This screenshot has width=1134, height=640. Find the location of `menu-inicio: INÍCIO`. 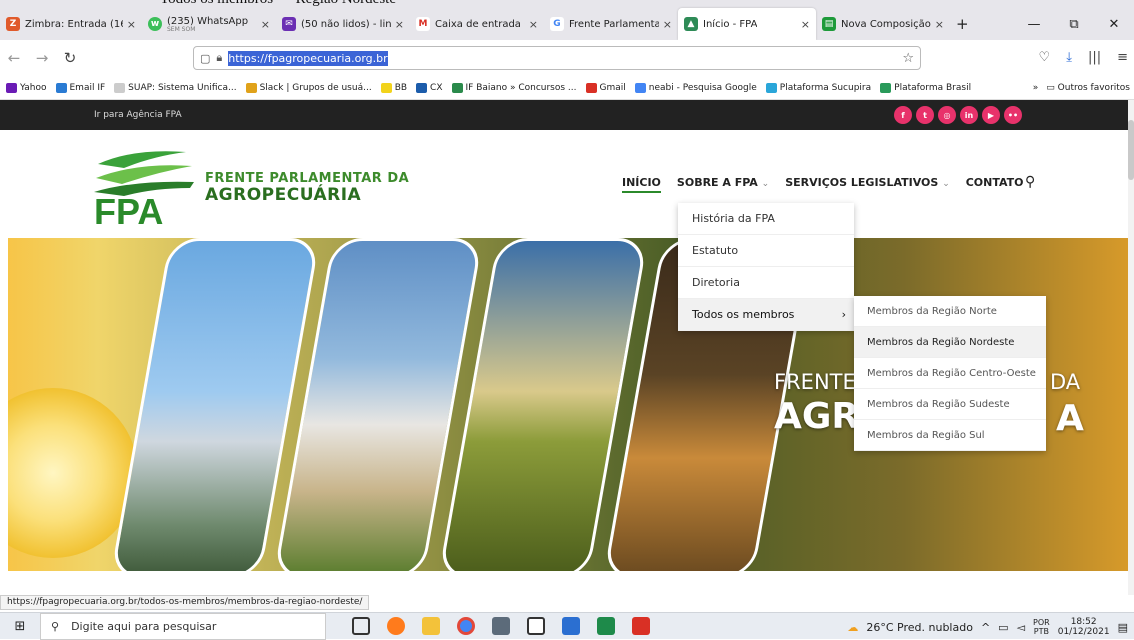

menu-inicio: INÍCIO is located at coordinates (641, 184).